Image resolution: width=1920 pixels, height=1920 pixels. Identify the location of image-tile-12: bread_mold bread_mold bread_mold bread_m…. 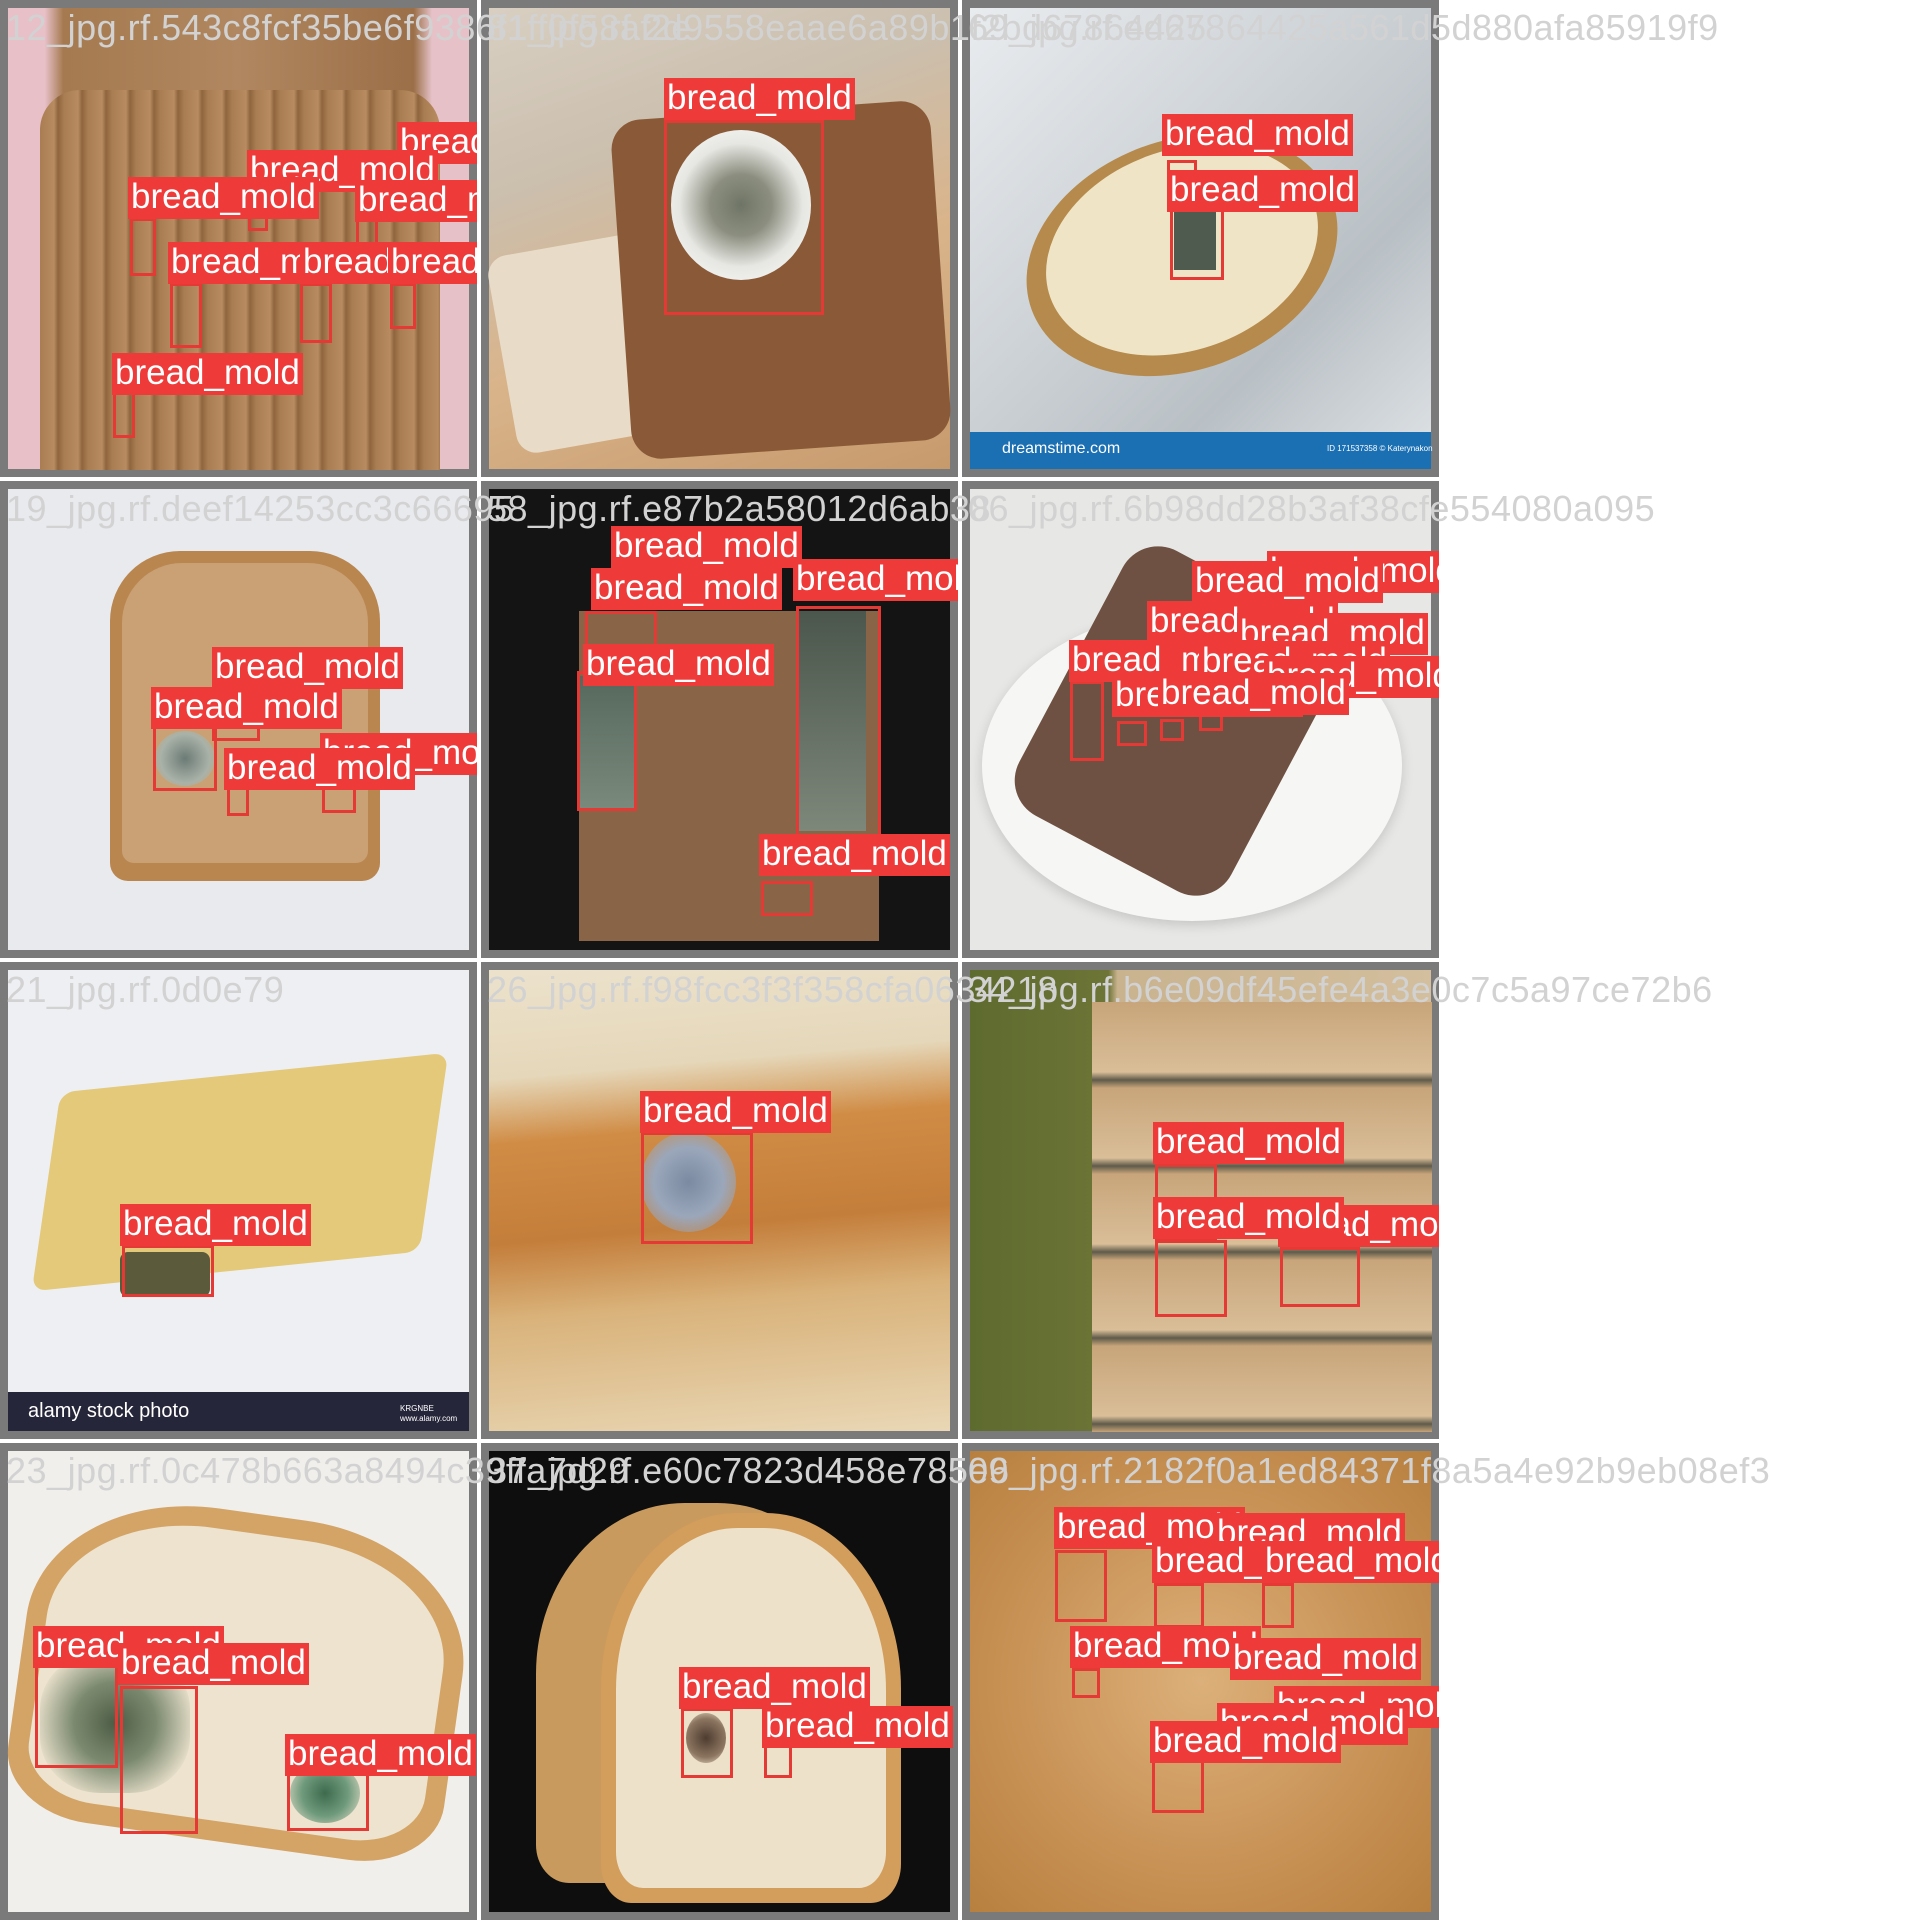
(1200, 1681).